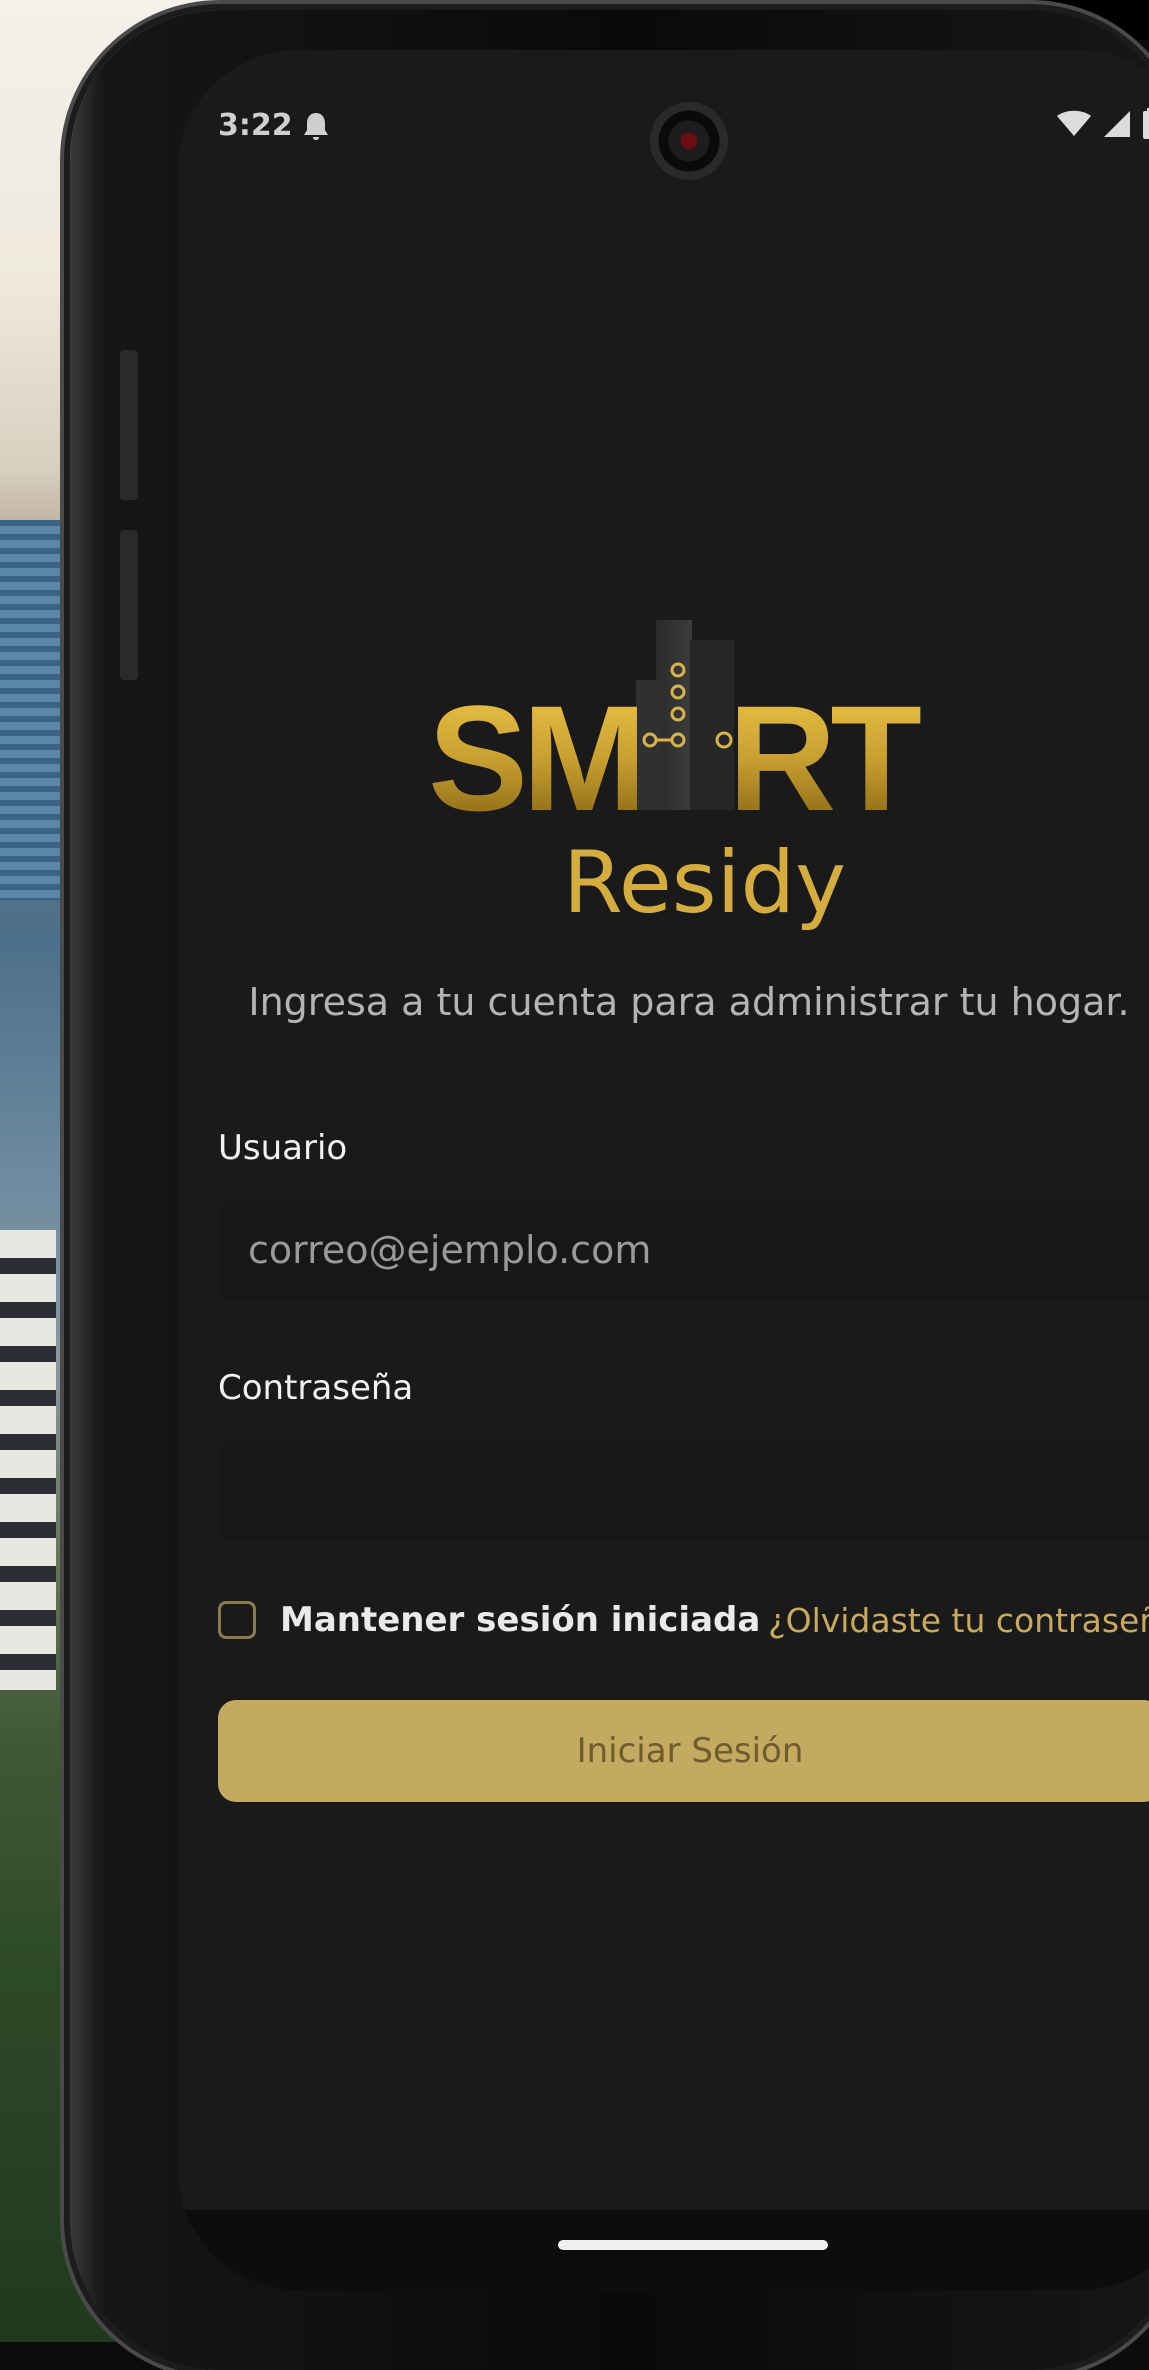 This screenshot has height=2370, width=1149. Describe the element at coordinates (129, 425) in the screenshot. I see `phone-volume-button` at that location.